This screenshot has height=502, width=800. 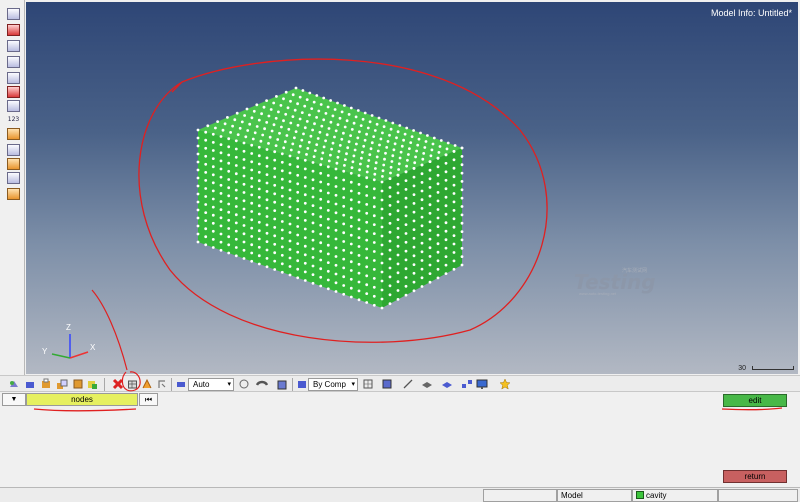 I want to click on component-view-icon, so click(x=62, y=384).